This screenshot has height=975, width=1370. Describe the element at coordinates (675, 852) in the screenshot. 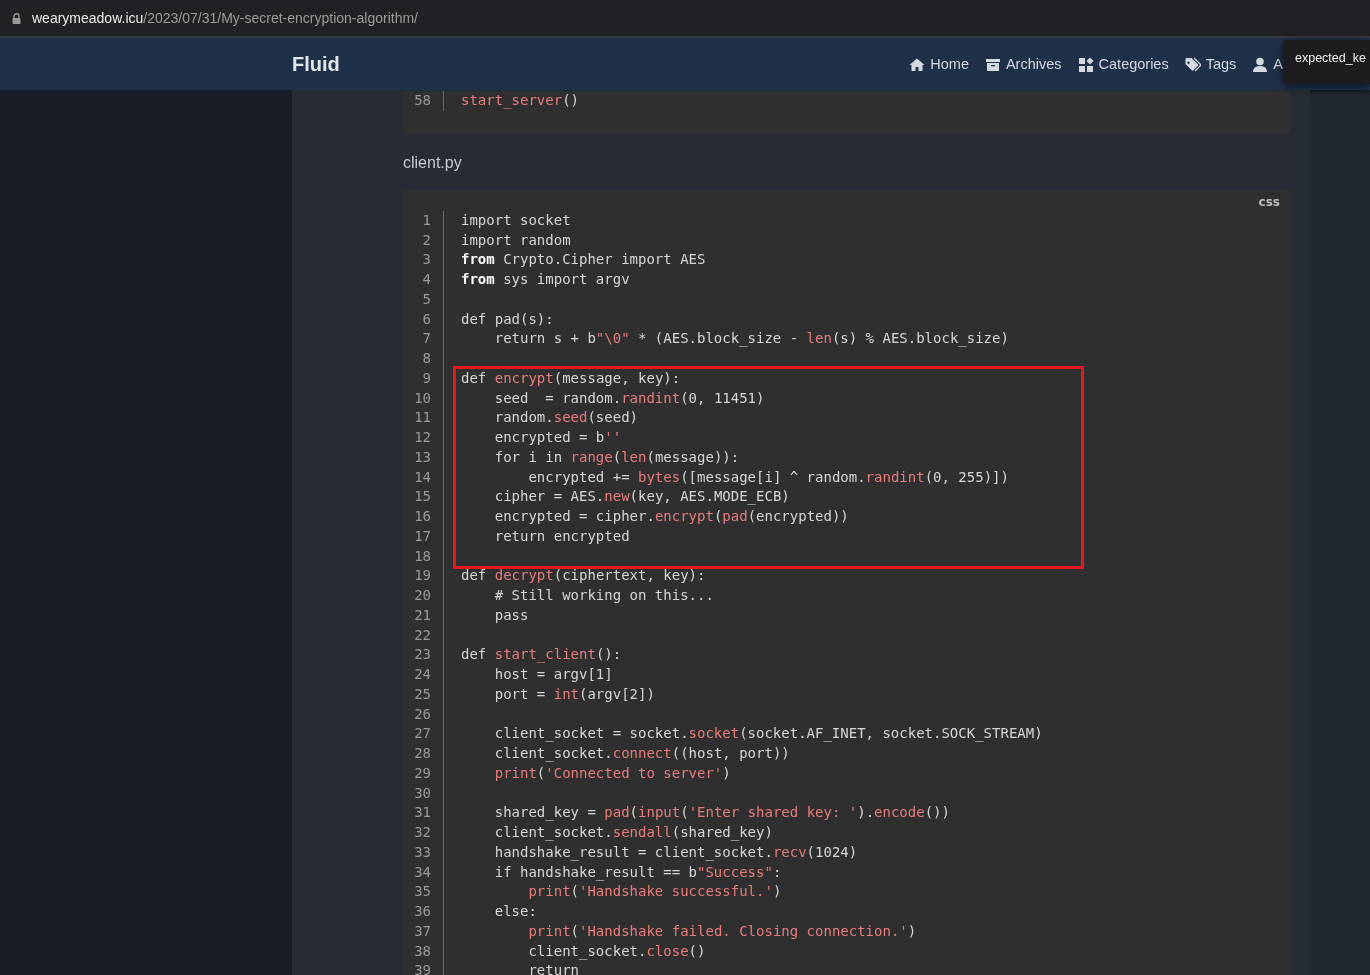

I see `code-line: handshake_result = client_socket.recv(1024)` at that location.